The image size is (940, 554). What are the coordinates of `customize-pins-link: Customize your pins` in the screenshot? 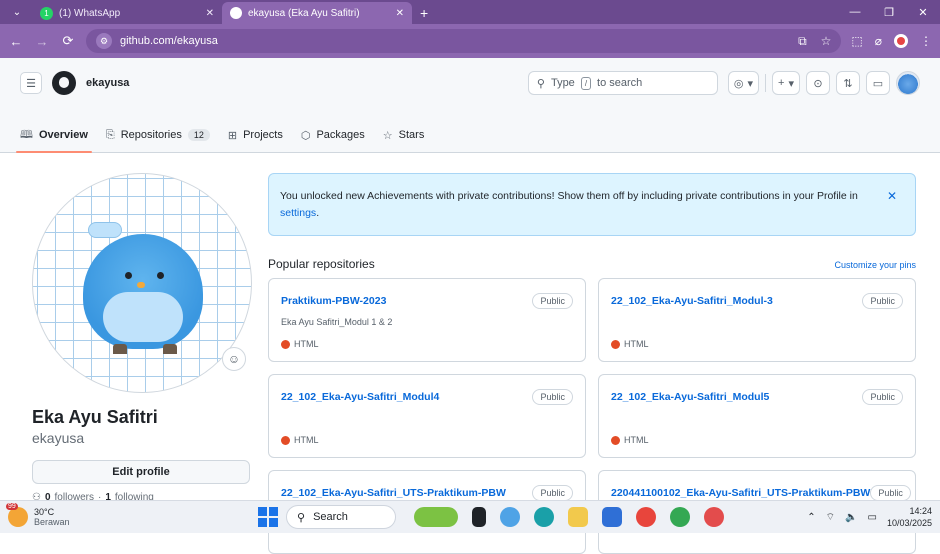 It's located at (875, 265).